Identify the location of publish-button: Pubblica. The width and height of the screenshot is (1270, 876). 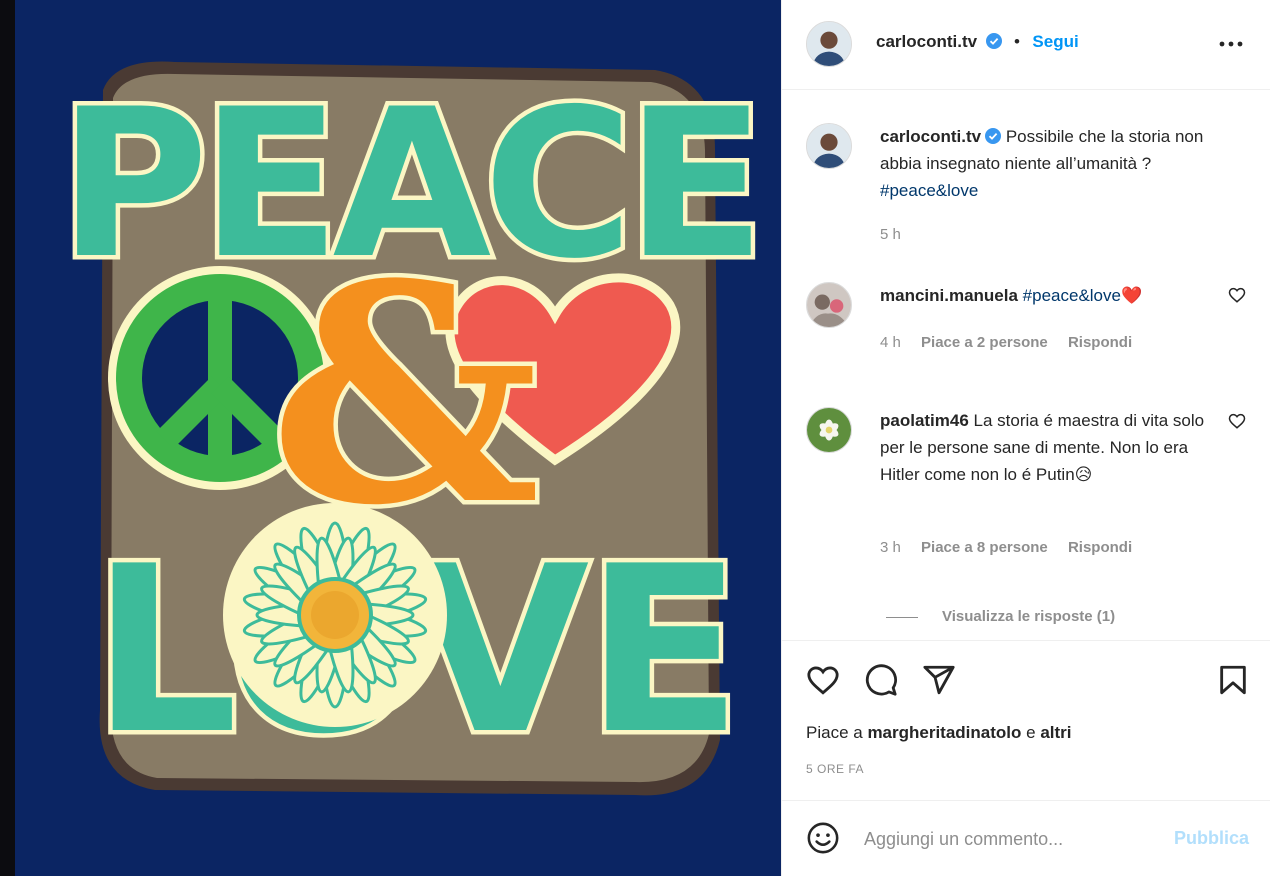
(1211, 838).